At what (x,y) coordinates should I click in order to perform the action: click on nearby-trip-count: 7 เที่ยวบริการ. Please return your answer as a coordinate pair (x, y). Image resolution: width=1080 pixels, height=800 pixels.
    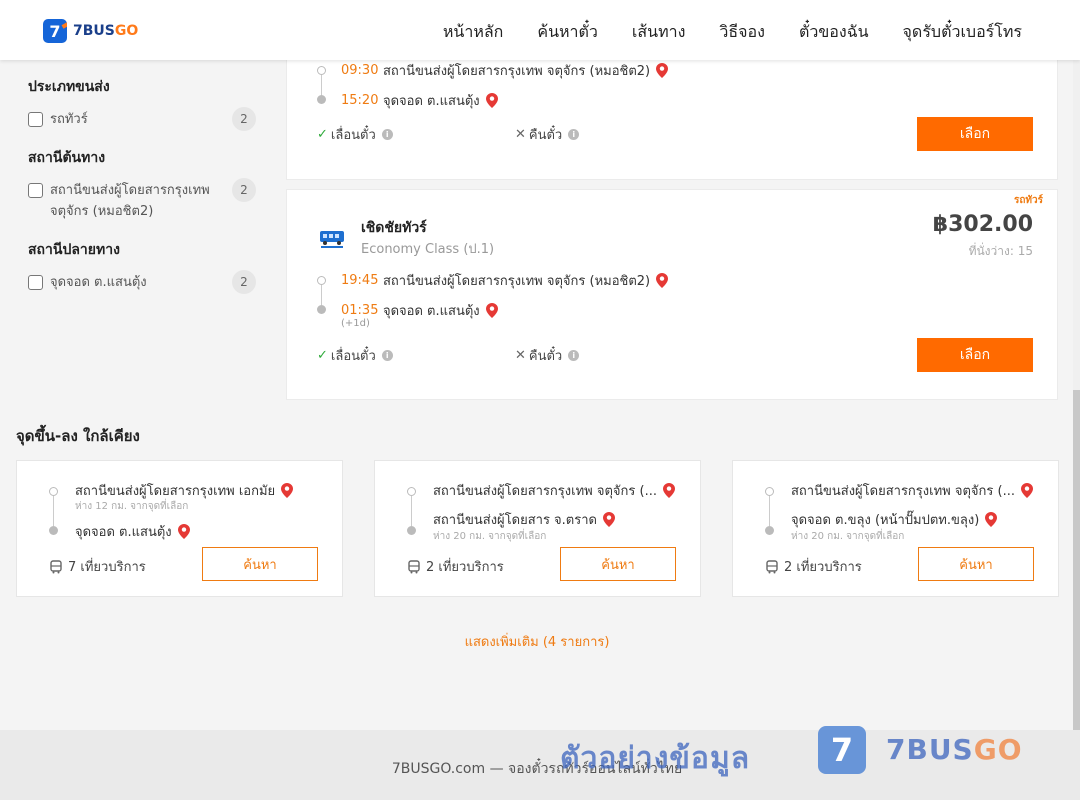
    Looking at the image, I should click on (97, 566).